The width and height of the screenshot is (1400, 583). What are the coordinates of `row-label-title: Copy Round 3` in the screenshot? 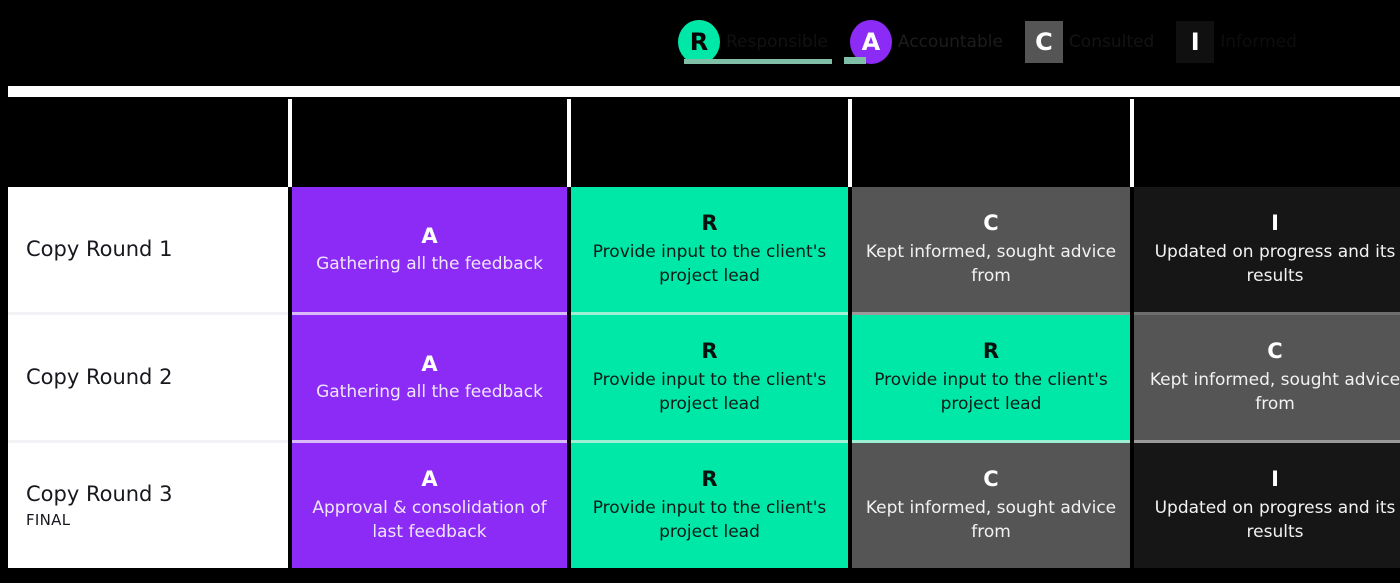 It's located at (99, 493).